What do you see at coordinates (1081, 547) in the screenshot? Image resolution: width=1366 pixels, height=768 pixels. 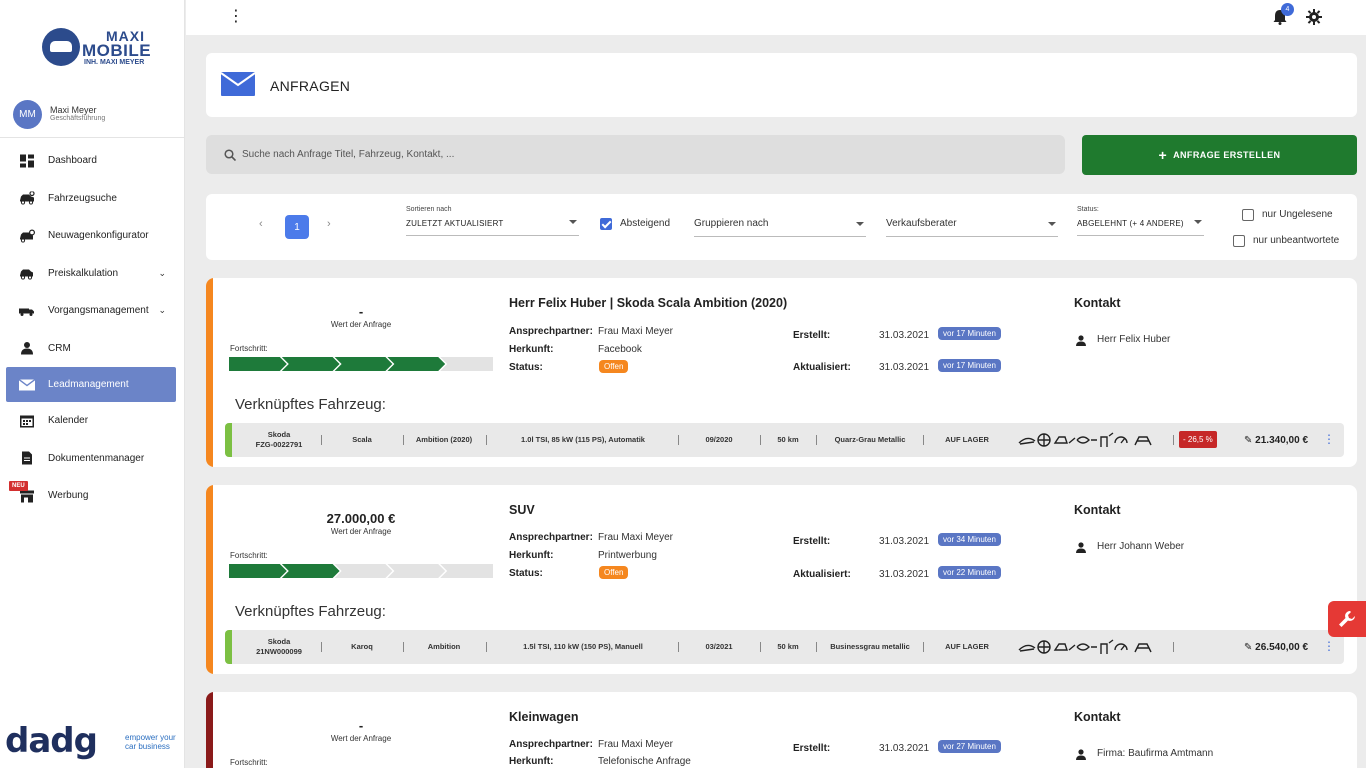 I see `person-icon` at bounding box center [1081, 547].